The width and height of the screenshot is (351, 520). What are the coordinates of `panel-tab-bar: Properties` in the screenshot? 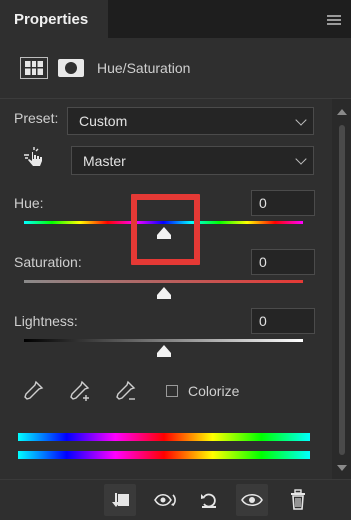 It's located at (175, 19).